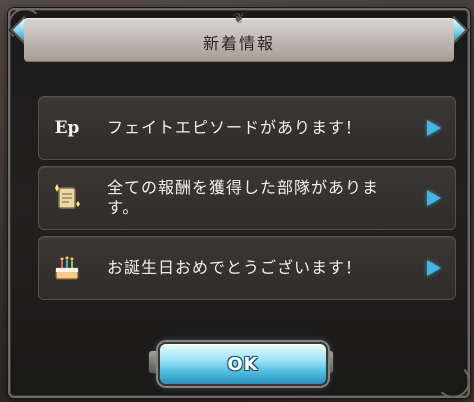  I want to click on corner-ornament, so click(453, 381).